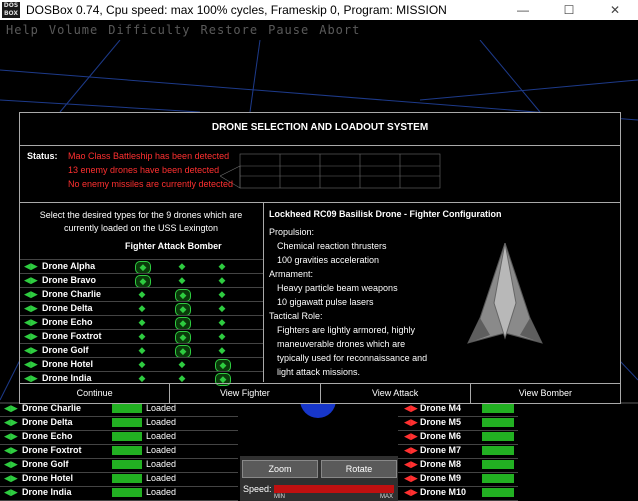  Describe the element at coordinates (119, 423) in the screenshot. I see `own-drone-row: ◀▶ Drone Delta Loaded` at that location.